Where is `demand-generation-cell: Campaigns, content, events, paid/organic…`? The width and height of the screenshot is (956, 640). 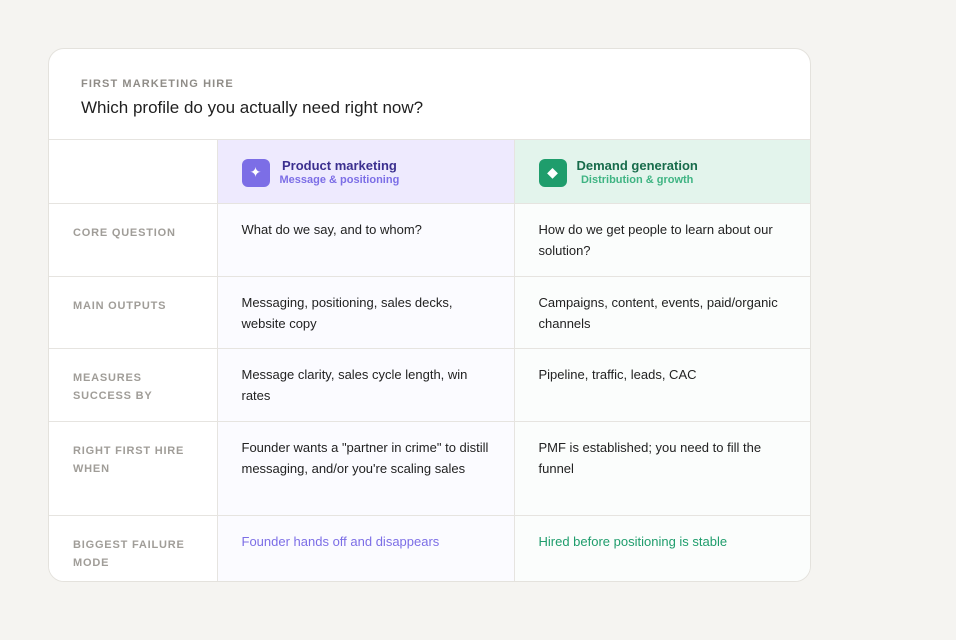
demand-generation-cell: Campaigns, content, events, paid/organic… is located at coordinates (661, 312).